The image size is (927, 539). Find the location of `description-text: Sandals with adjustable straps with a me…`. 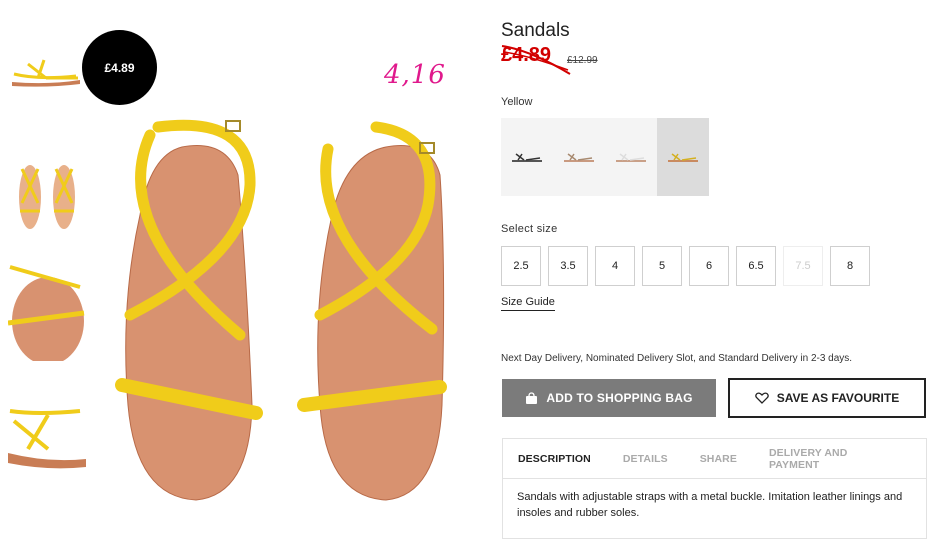

description-text: Sandals with adjustable straps with a me… is located at coordinates (710, 505).